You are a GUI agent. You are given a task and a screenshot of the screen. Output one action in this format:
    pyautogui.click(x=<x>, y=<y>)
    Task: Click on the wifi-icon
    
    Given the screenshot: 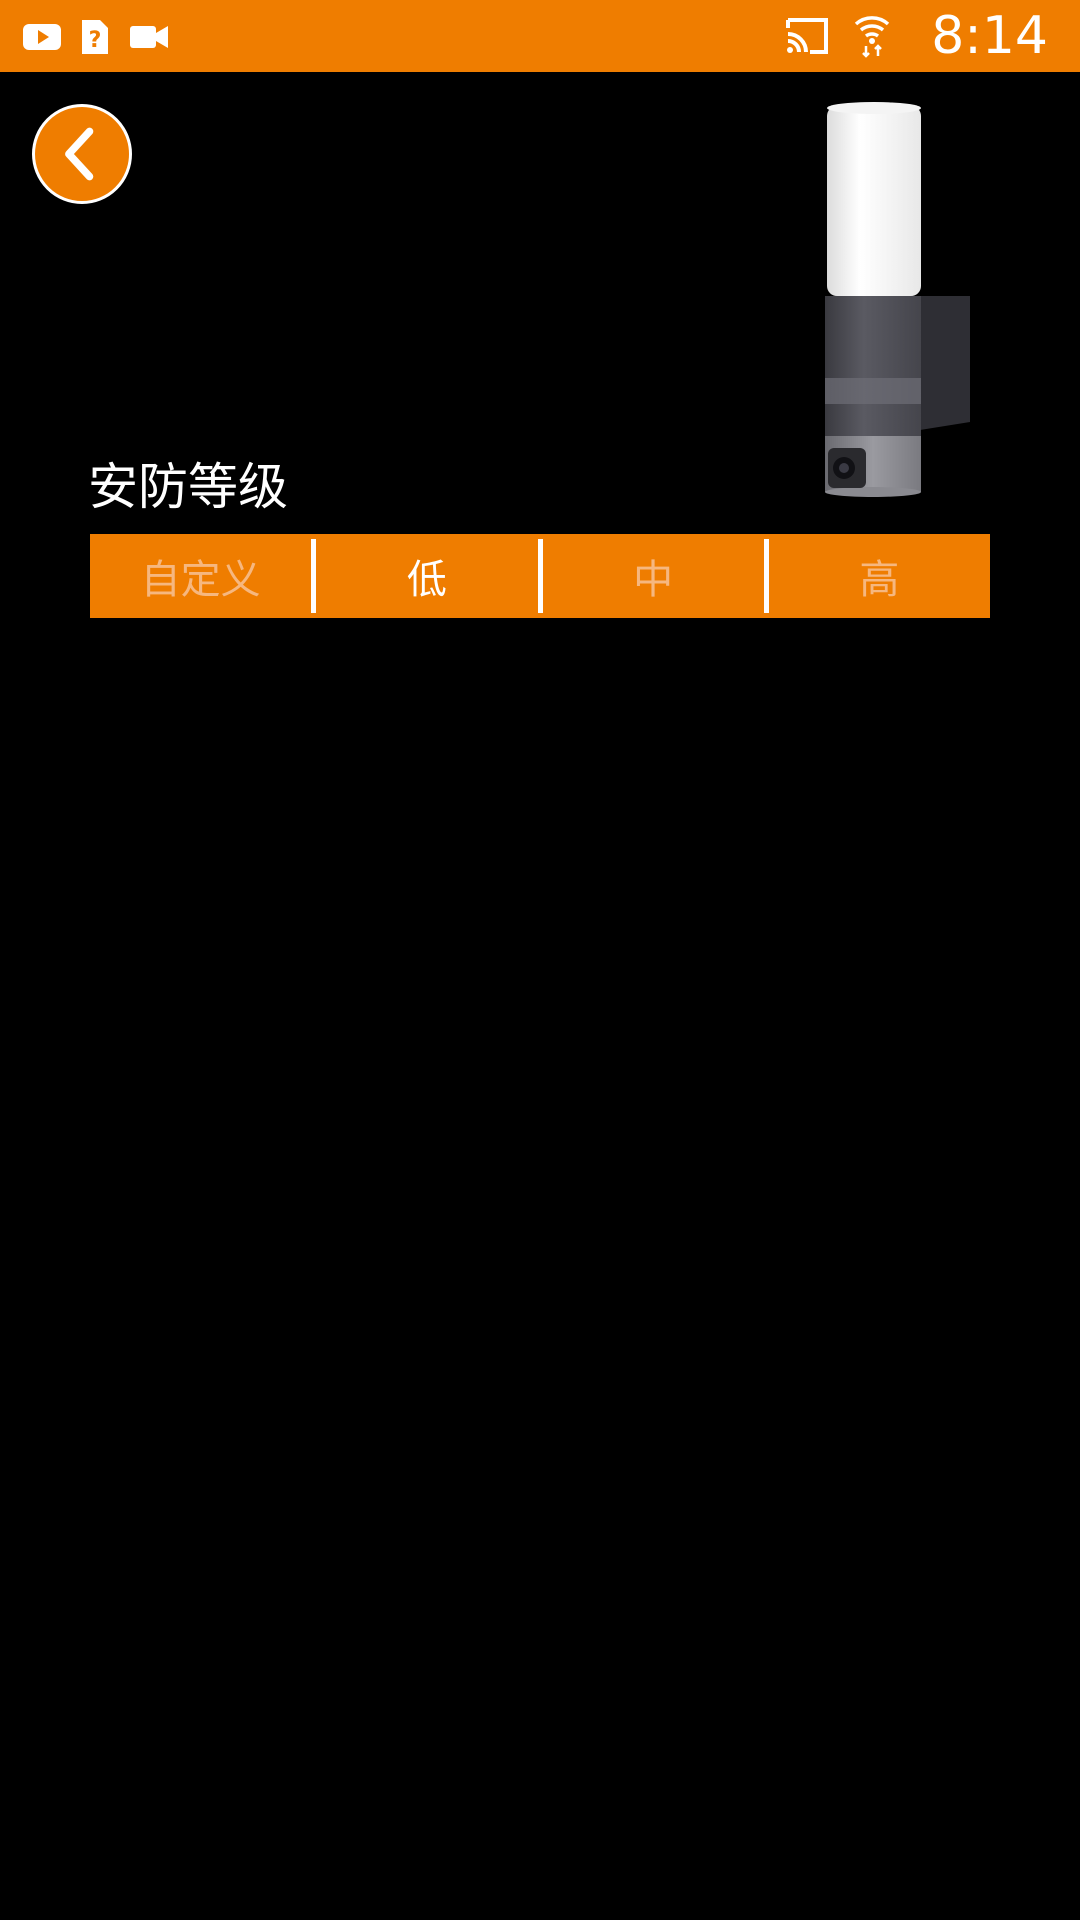 What is the action you would take?
    pyautogui.click(x=872, y=37)
    